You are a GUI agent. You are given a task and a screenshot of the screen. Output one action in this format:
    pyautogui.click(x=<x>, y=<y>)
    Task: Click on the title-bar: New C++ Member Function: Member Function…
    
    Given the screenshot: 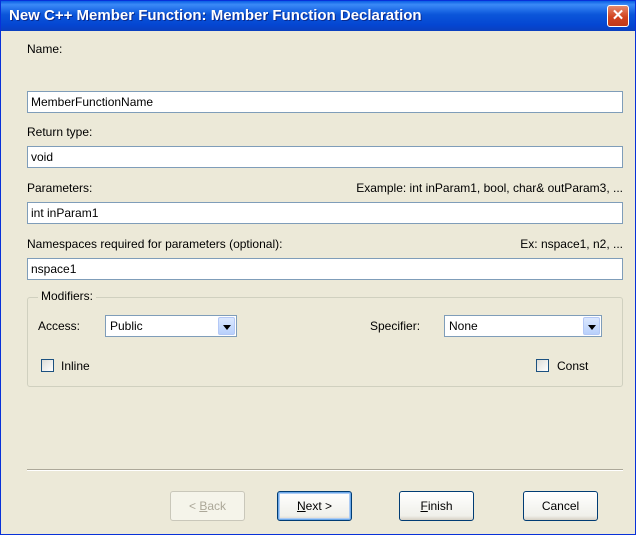 What is the action you would take?
    pyautogui.click(x=318, y=16)
    